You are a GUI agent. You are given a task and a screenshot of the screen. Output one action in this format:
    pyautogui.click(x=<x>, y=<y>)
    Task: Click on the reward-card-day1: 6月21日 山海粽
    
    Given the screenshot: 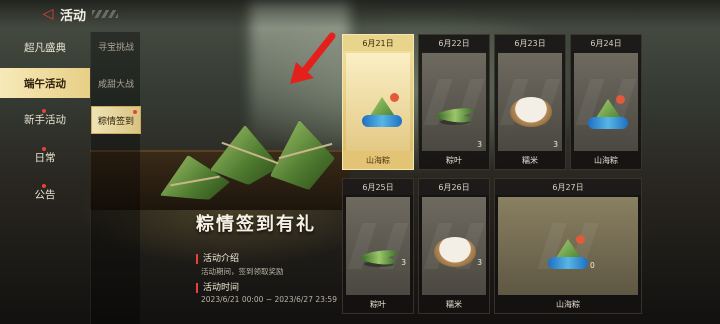 What is the action you would take?
    pyautogui.click(x=378, y=102)
    